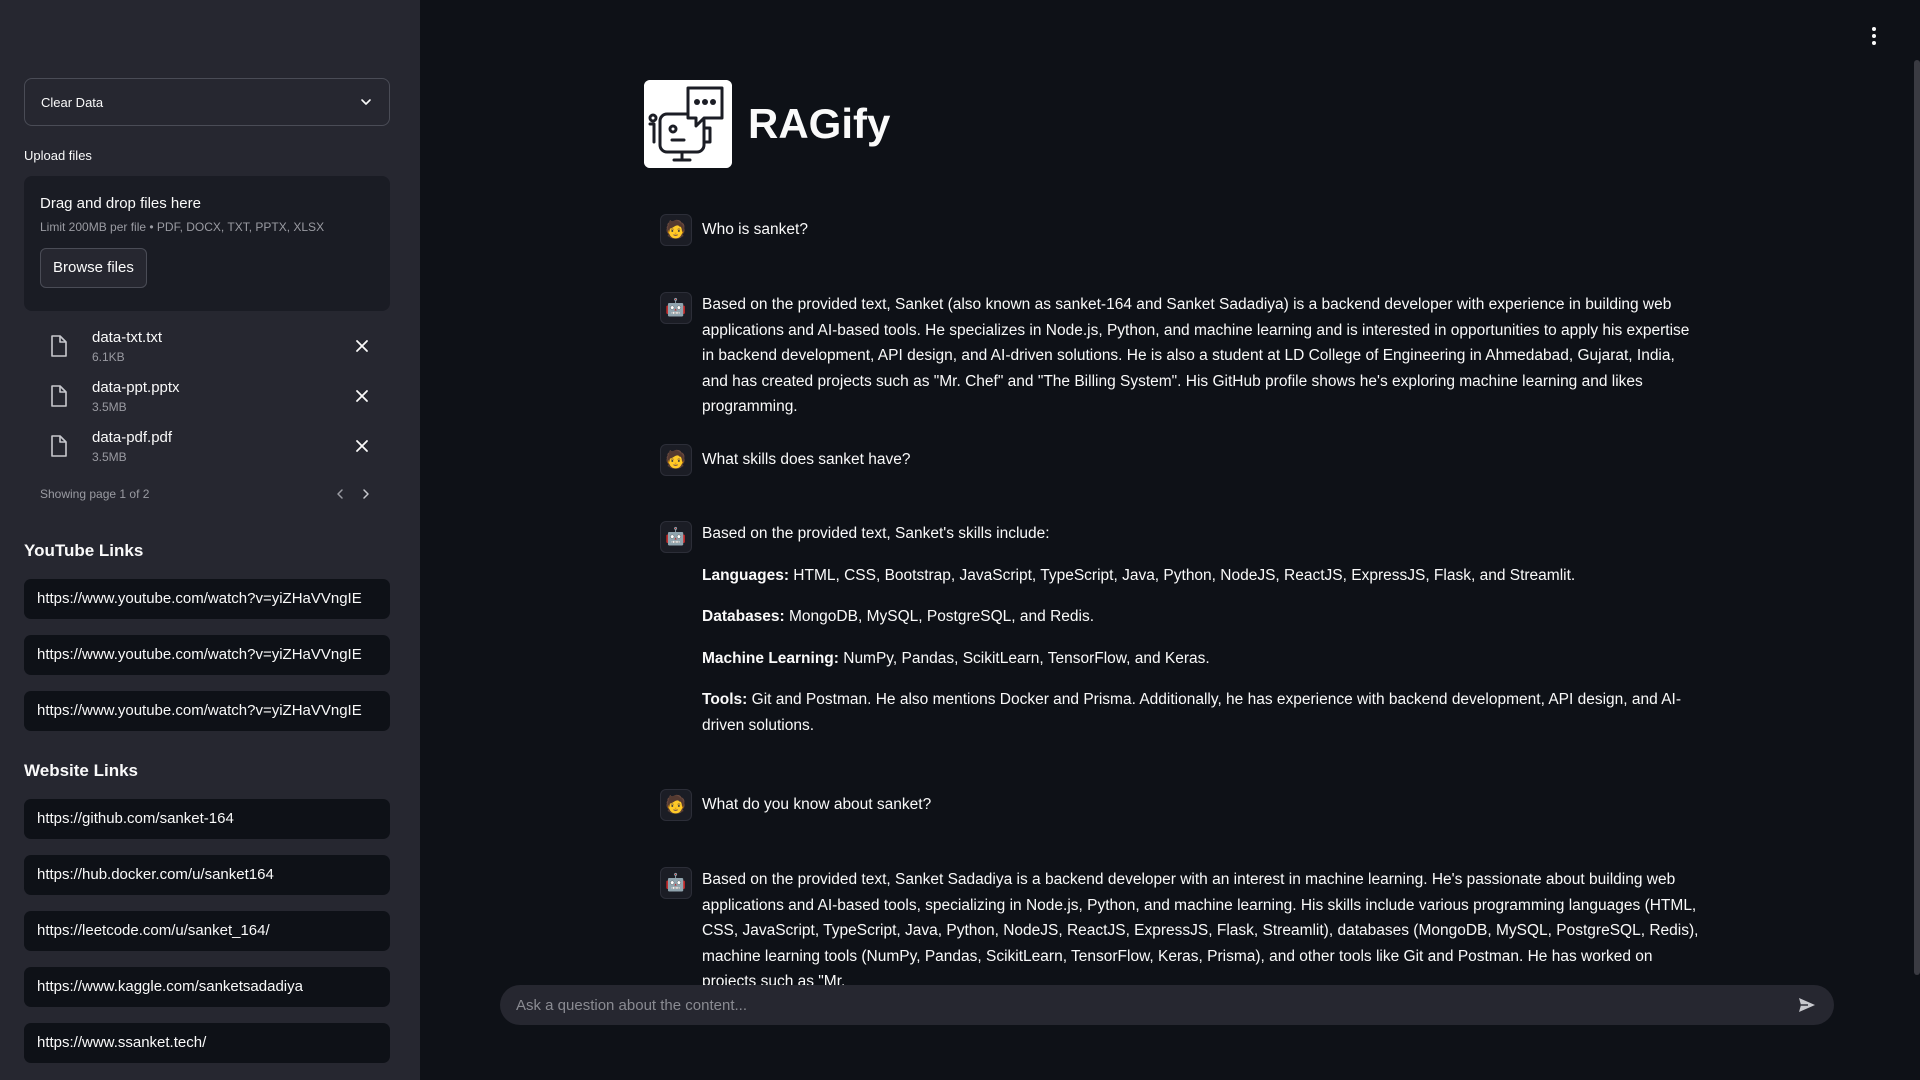  Describe the element at coordinates (95, 494) in the screenshot. I see `pager-text: Showing page 1 of 2` at that location.